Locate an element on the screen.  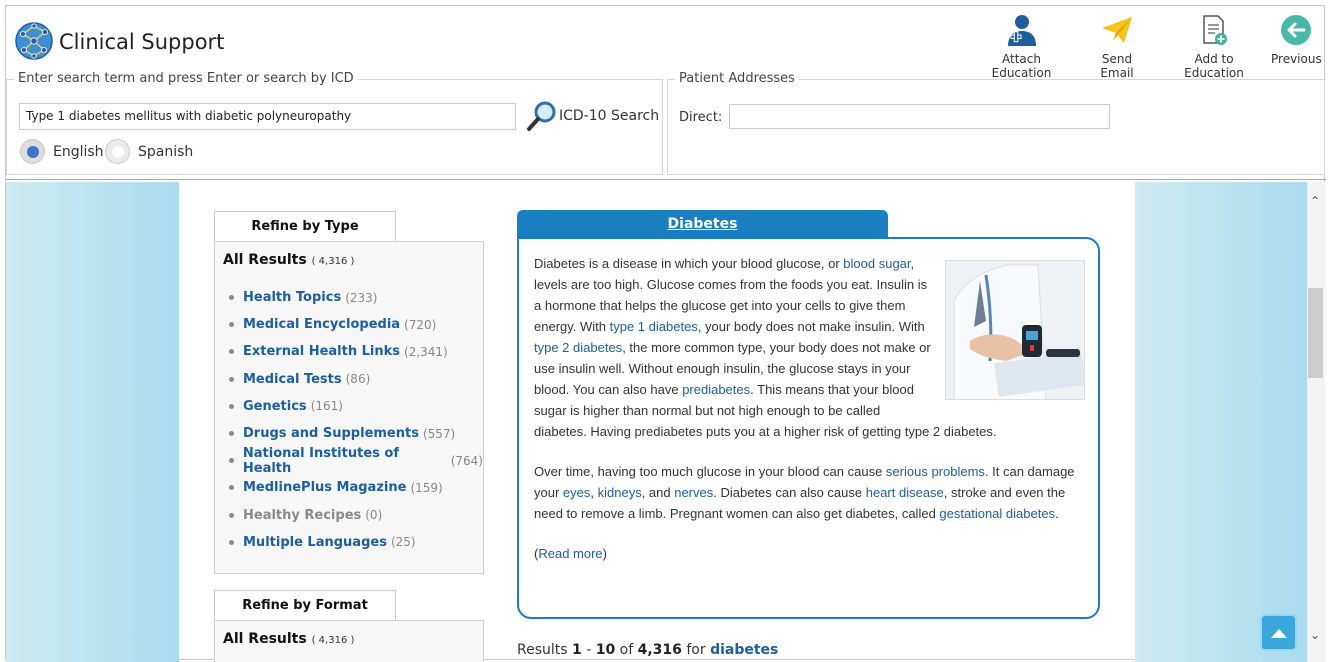
results-for: for is located at coordinates (696, 650).